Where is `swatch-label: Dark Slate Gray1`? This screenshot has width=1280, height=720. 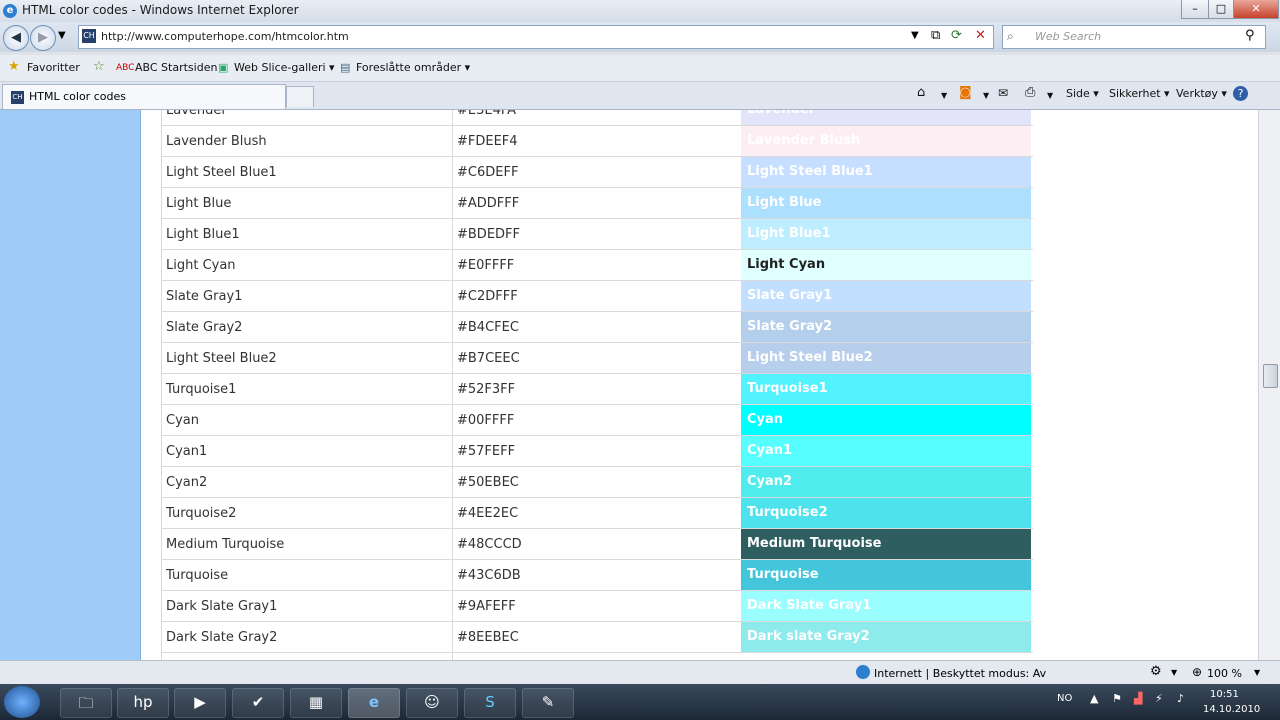
swatch-label: Dark Slate Gray1 is located at coordinates (809, 605).